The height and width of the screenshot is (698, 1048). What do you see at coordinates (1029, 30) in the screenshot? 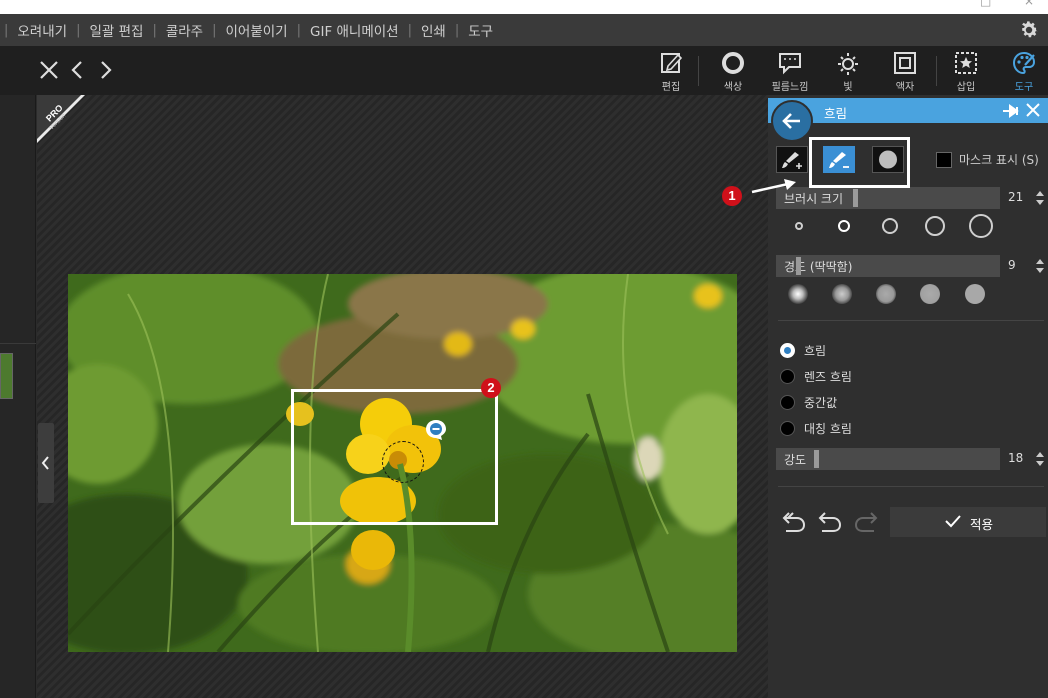
I see `gear-icon` at bounding box center [1029, 30].